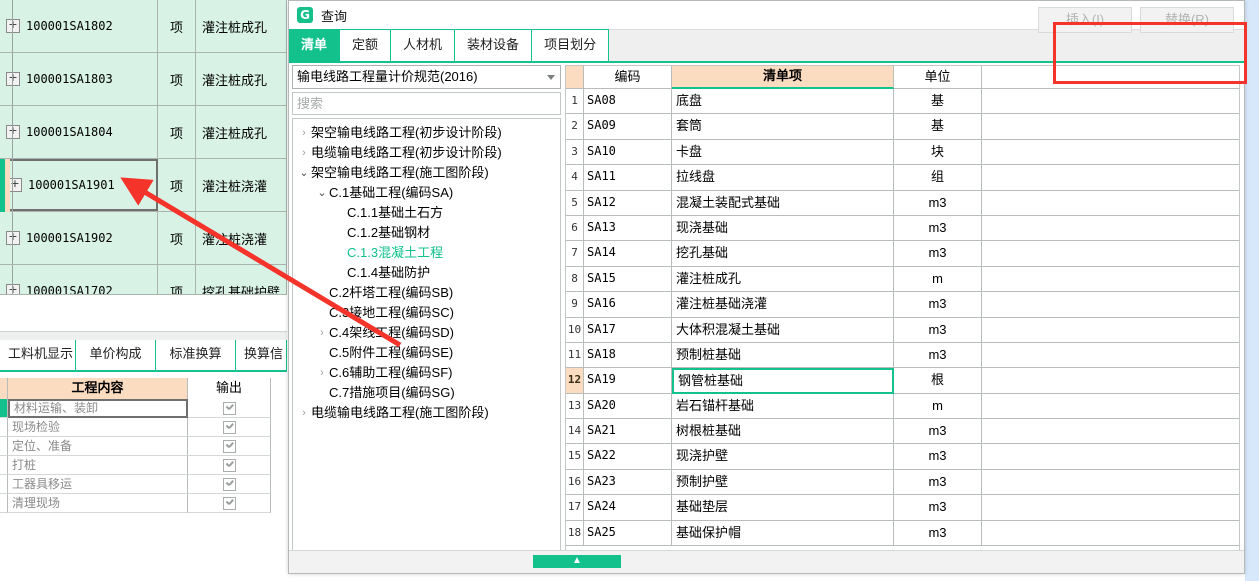 Image resolution: width=1259 pixels, height=581 pixels. Describe the element at coordinates (902, 508) in the screenshot. I see `table-row: 17 SA24 基础垫层 m3` at that location.